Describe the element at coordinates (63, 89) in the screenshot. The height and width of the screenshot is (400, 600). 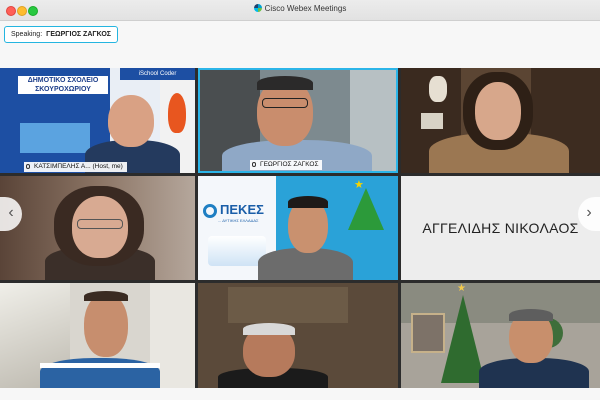
I see `school-sign-line2: ΣΚΟΥΡΟΧΩΡΙΟΥ` at that location.